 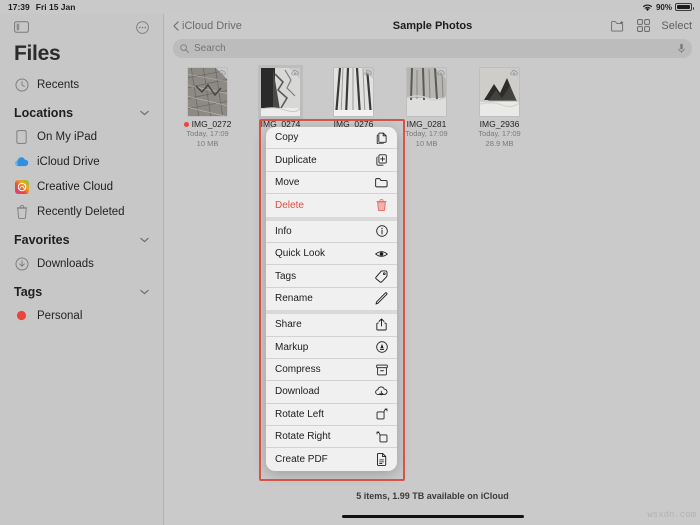 What do you see at coordinates (381, 460) in the screenshot?
I see `pdf-icon` at bounding box center [381, 460].